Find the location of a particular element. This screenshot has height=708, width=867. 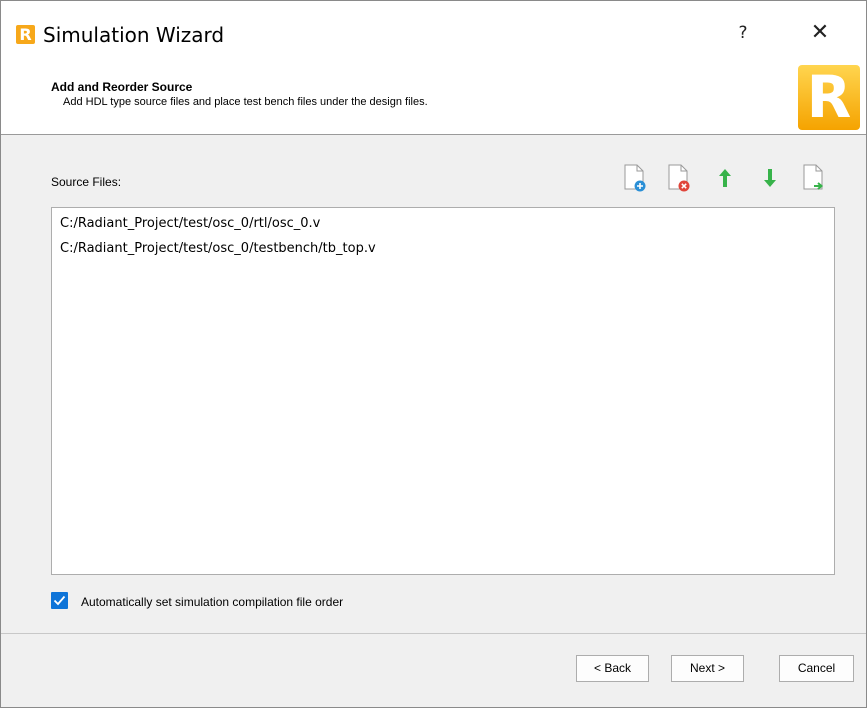

export-file-icon is located at coordinates (814, 178).